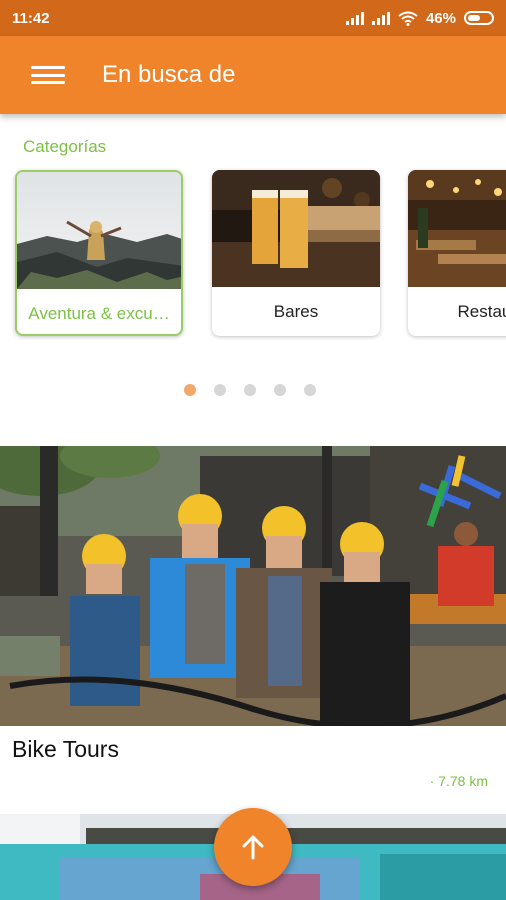  Describe the element at coordinates (31, 18) in the screenshot. I see `status-time: 11:42` at that location.